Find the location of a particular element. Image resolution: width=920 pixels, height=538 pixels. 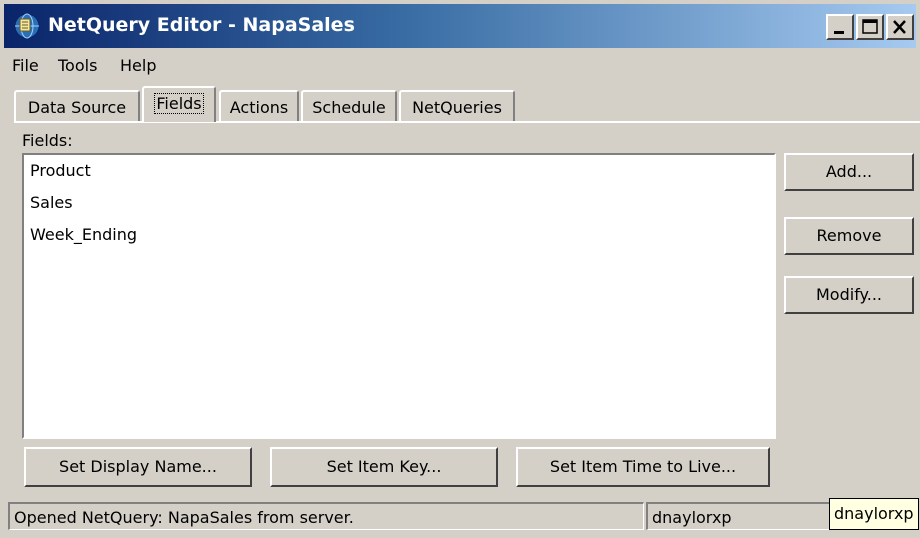

status-message: Opened NetQuery: NapaSales from server. is located at coordinates (326, 516).